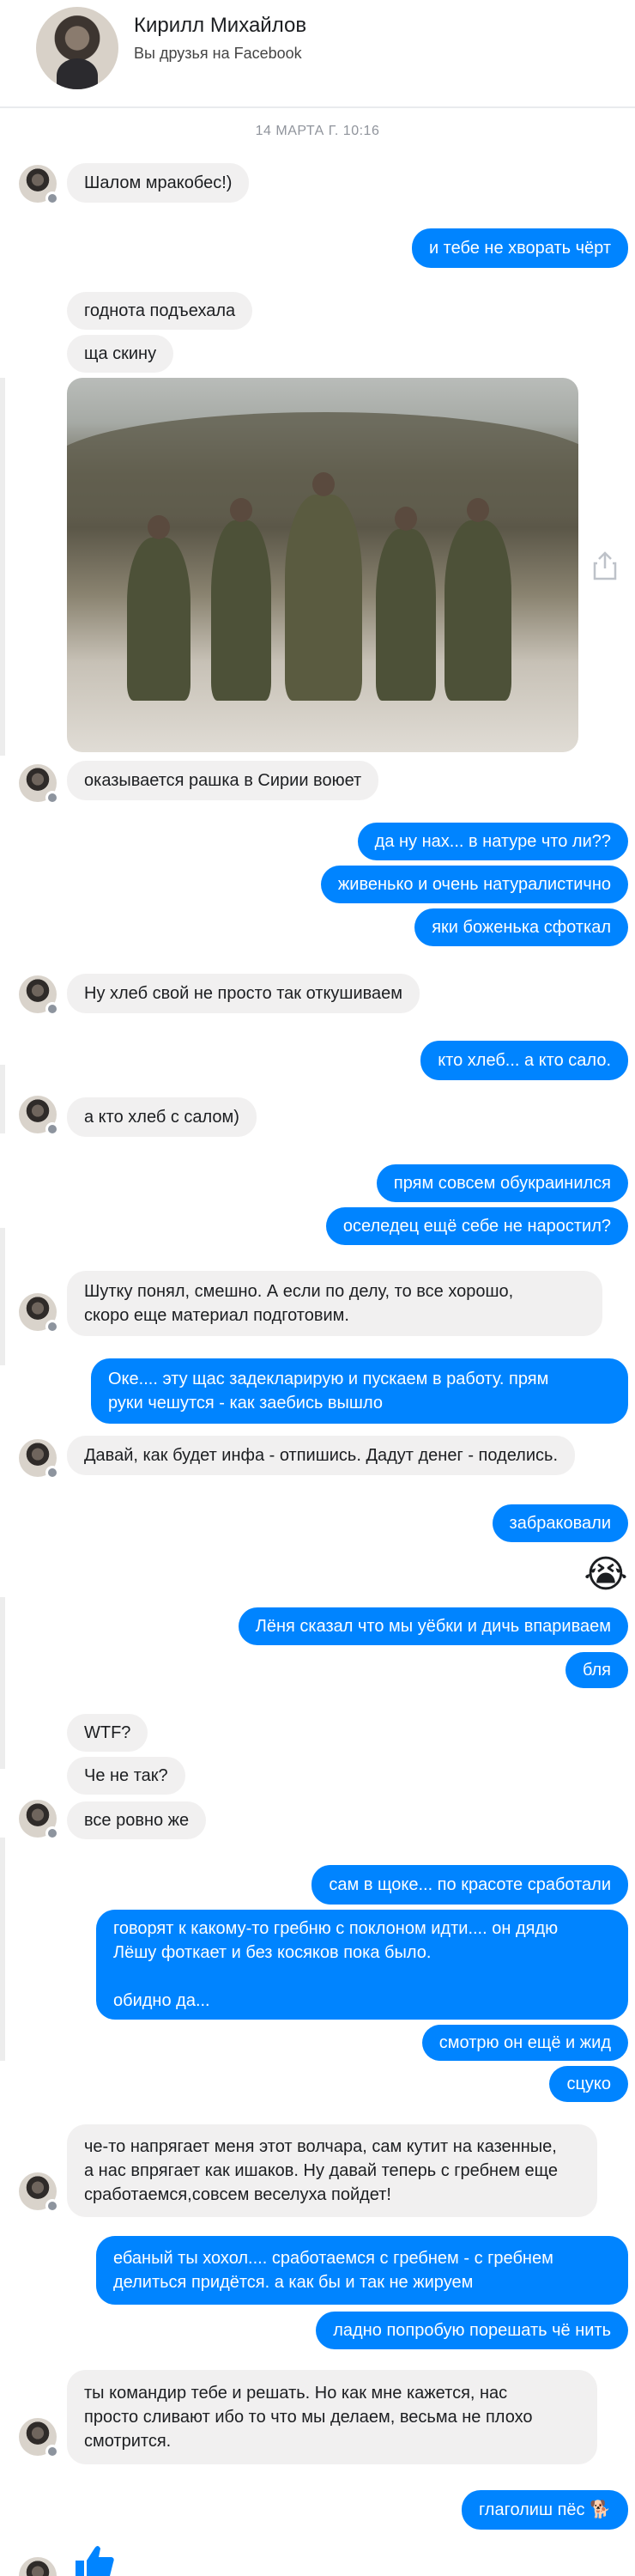 Image resolution: width=635 pixels, height=2576 pixels. What do you see at coordinates (335, 1977) in the screenshot?
I see `message-text` at bounding box center [335, 1977].